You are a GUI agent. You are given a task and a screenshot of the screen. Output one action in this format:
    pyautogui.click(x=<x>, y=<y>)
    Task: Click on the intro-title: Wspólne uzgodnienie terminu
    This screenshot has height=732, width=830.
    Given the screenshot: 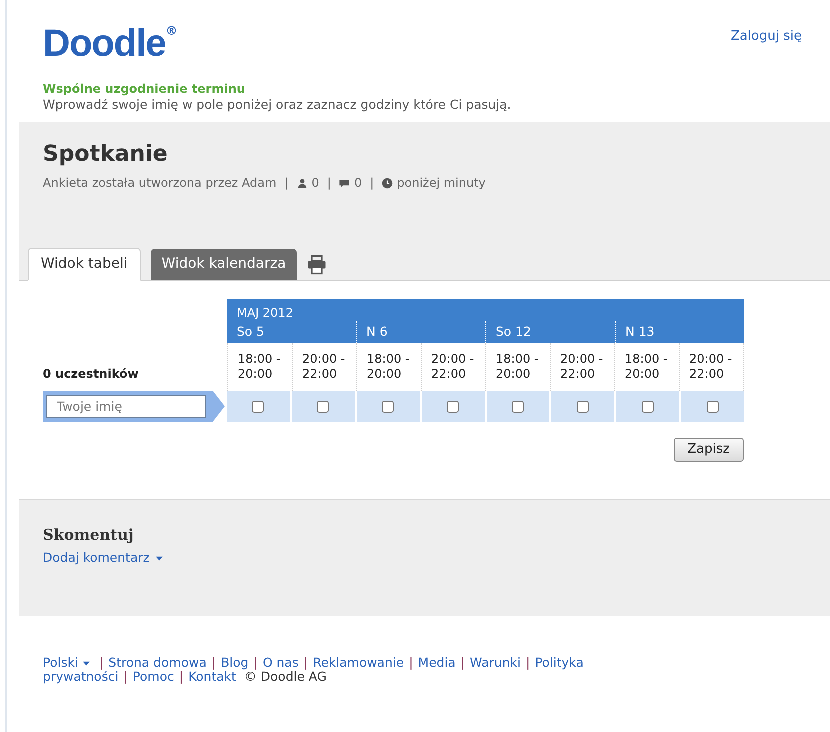 What is the action you would take?
    pyautogui.click(x=144, y=89)
    